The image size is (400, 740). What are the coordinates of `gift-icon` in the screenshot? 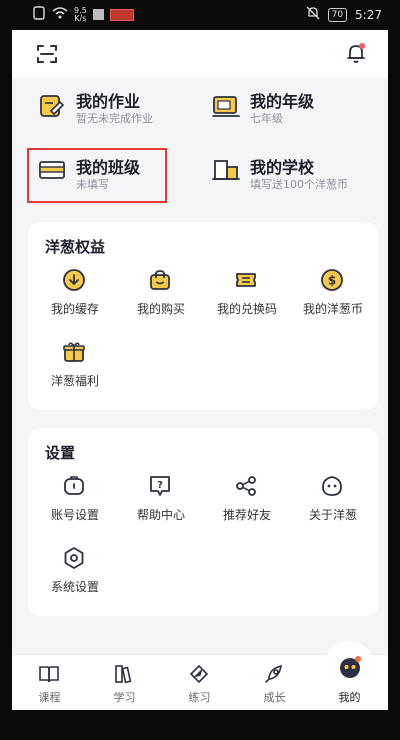 It's located at (74, 352).